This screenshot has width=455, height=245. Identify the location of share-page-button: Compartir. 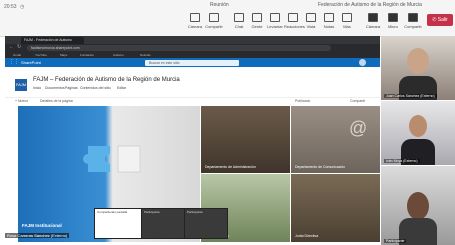
(357, 101).